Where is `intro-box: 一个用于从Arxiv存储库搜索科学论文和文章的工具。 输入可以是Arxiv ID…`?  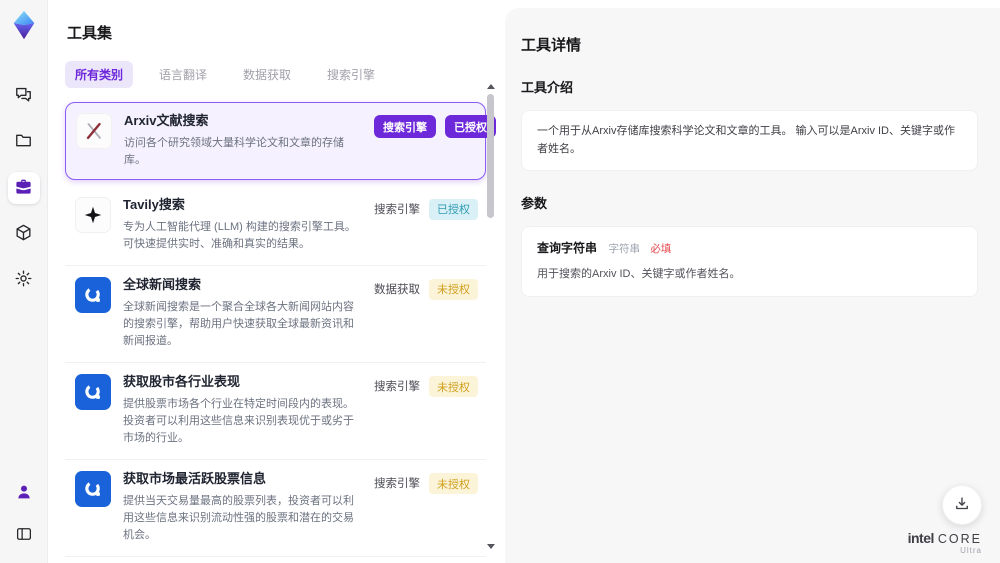 intro-box: 一个用于从Arxiv存储库搜索科学论文和文章的工具。 输入可以是Arxiv ID… is located at coordinates (749, 141).